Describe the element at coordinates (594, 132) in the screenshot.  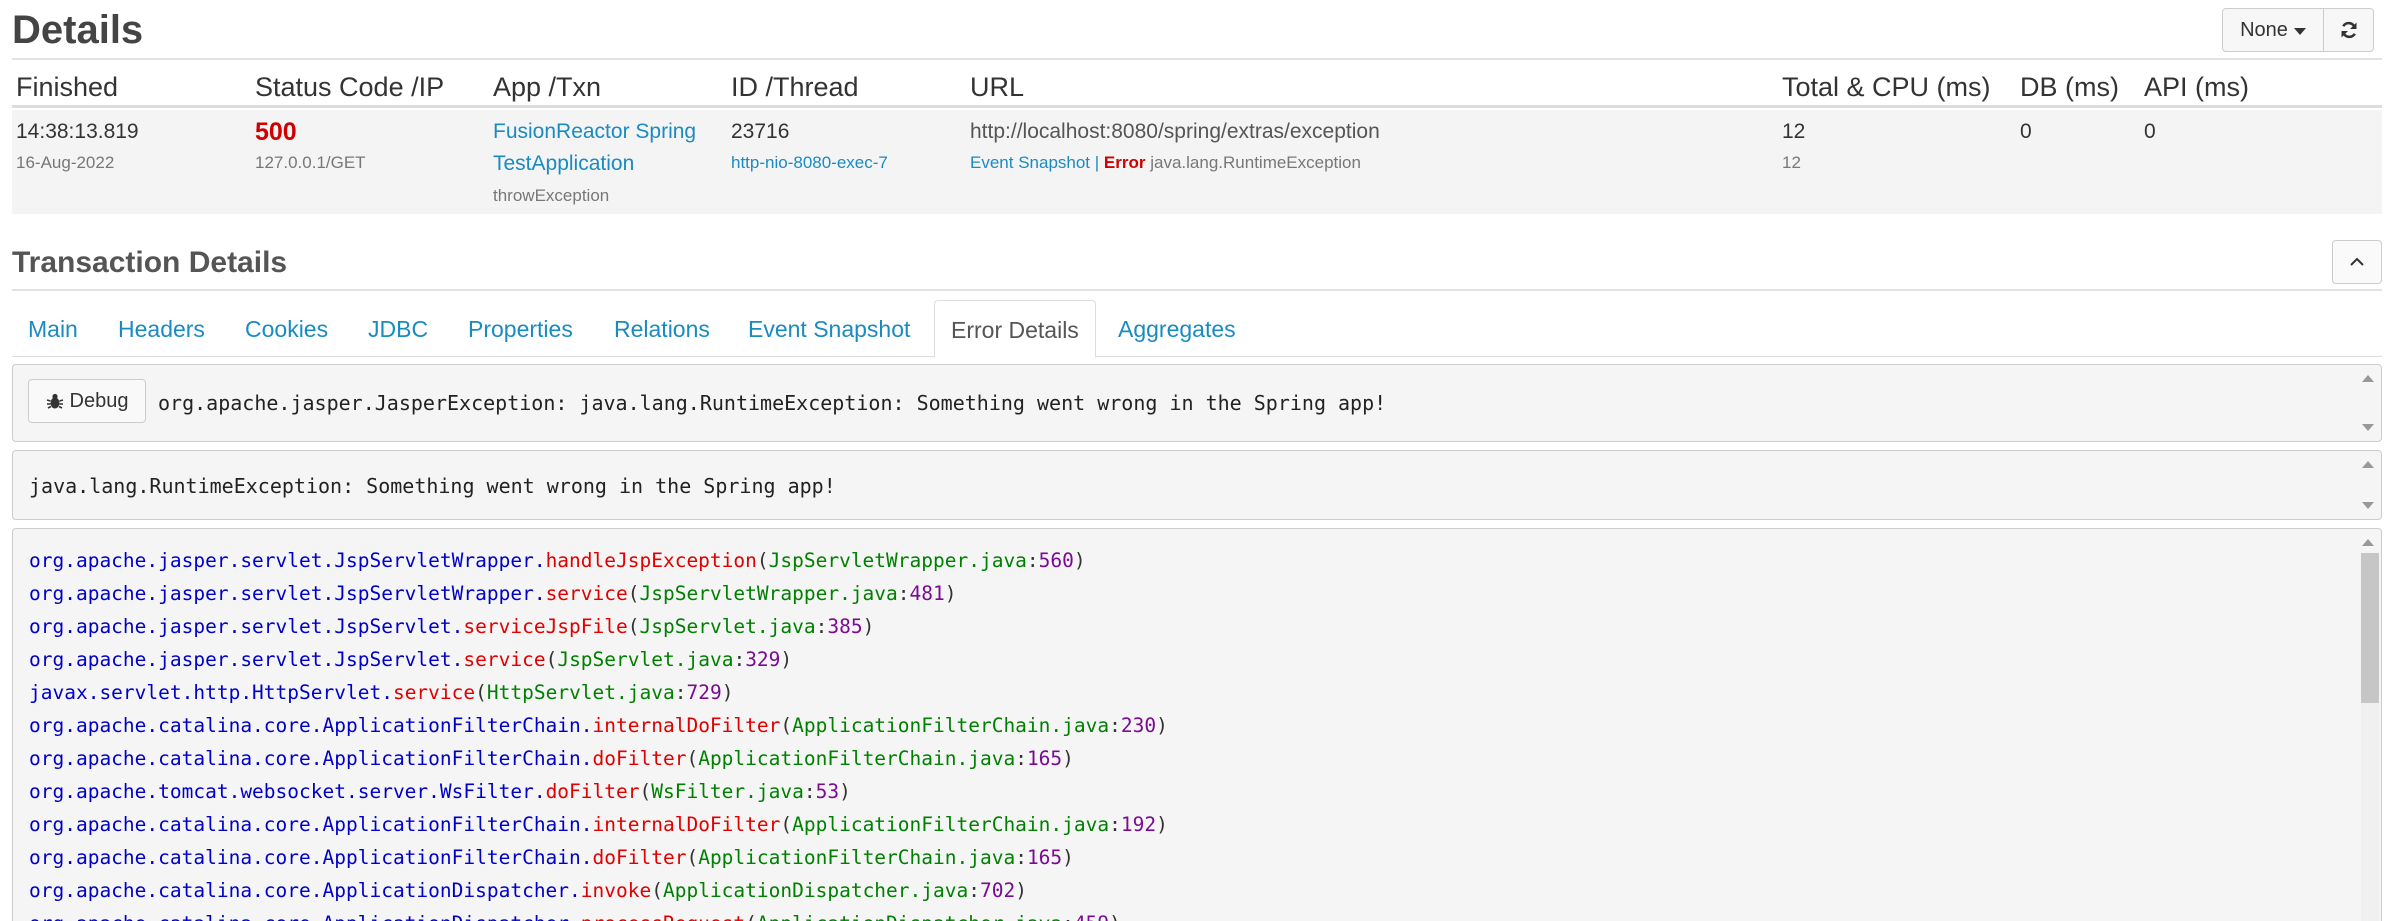
I see `app-name-link: FusionReactor Spring` at that location.